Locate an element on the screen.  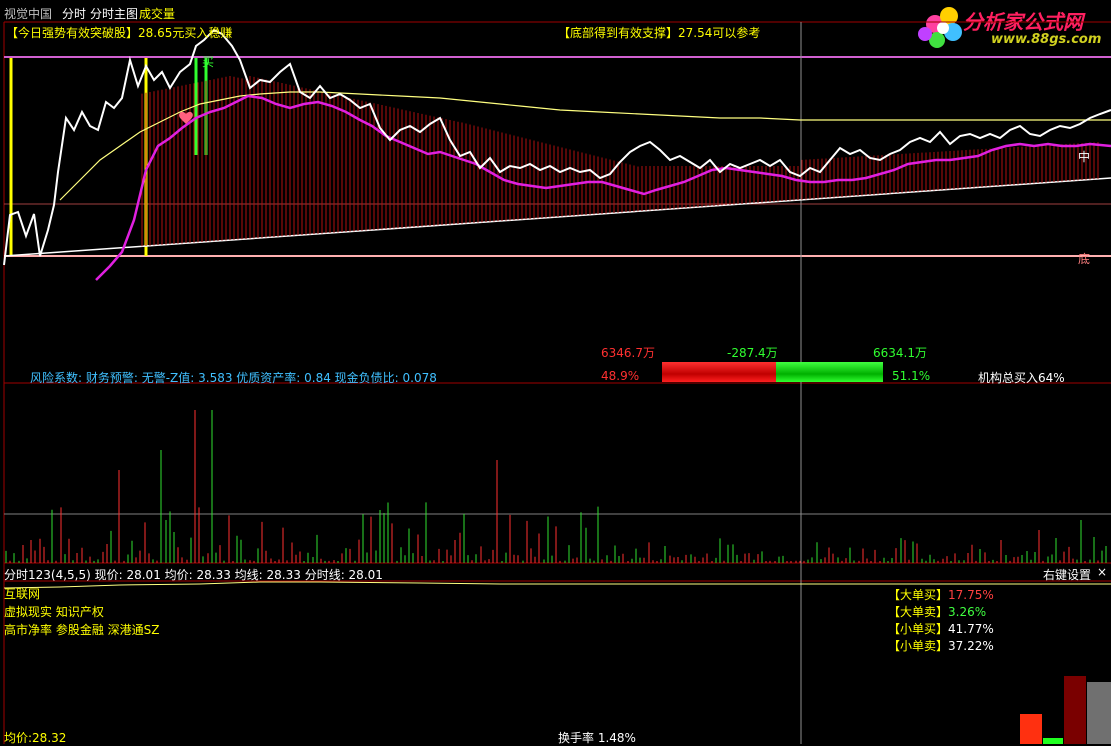
small-sell-bar is located at coordinates (1099, 713).